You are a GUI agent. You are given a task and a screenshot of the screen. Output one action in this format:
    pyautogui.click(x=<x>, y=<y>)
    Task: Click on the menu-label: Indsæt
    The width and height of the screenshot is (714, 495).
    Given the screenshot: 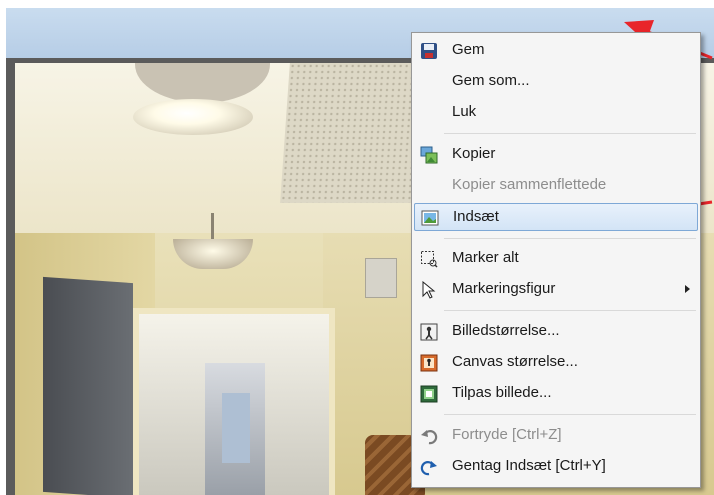 What is the action you would take?
    pyautogui.click(x=476, y=216)
    